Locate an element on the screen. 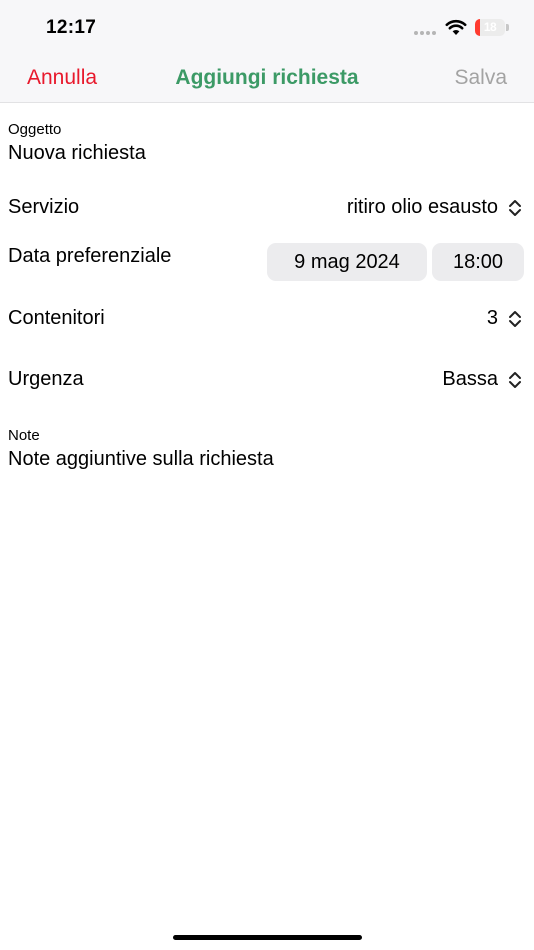 The height and width of the screenshot is (950, 534). containers-picker: 3 is located at coordinates (504, 318).